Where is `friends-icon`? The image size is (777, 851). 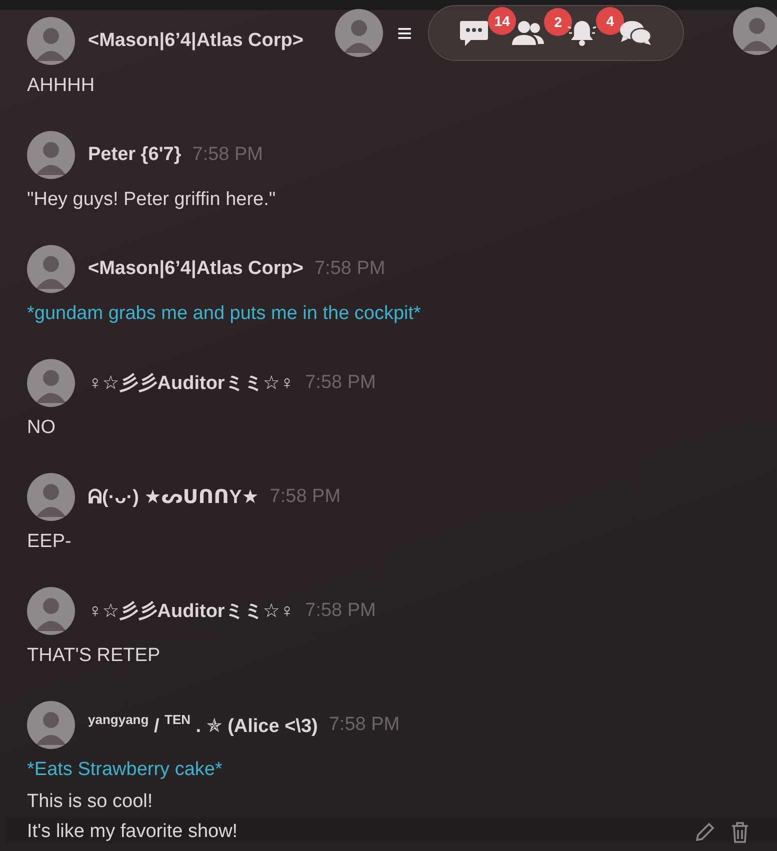
friends-icon is located at coordinates (528, 33).